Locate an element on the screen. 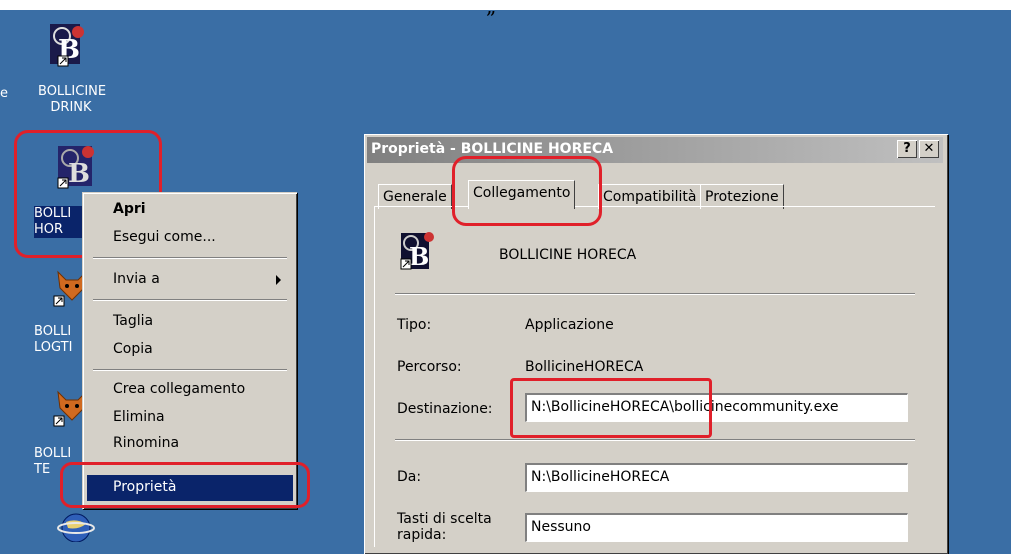  menu-item-send-to: Invia a is located at coordinates (136, 279).